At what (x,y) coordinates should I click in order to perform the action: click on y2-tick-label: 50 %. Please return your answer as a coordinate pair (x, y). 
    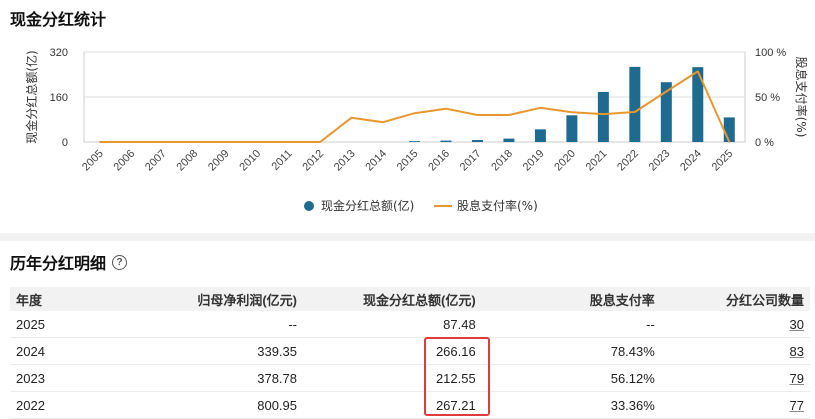
    Looking at the image, I should click on (767, 98).